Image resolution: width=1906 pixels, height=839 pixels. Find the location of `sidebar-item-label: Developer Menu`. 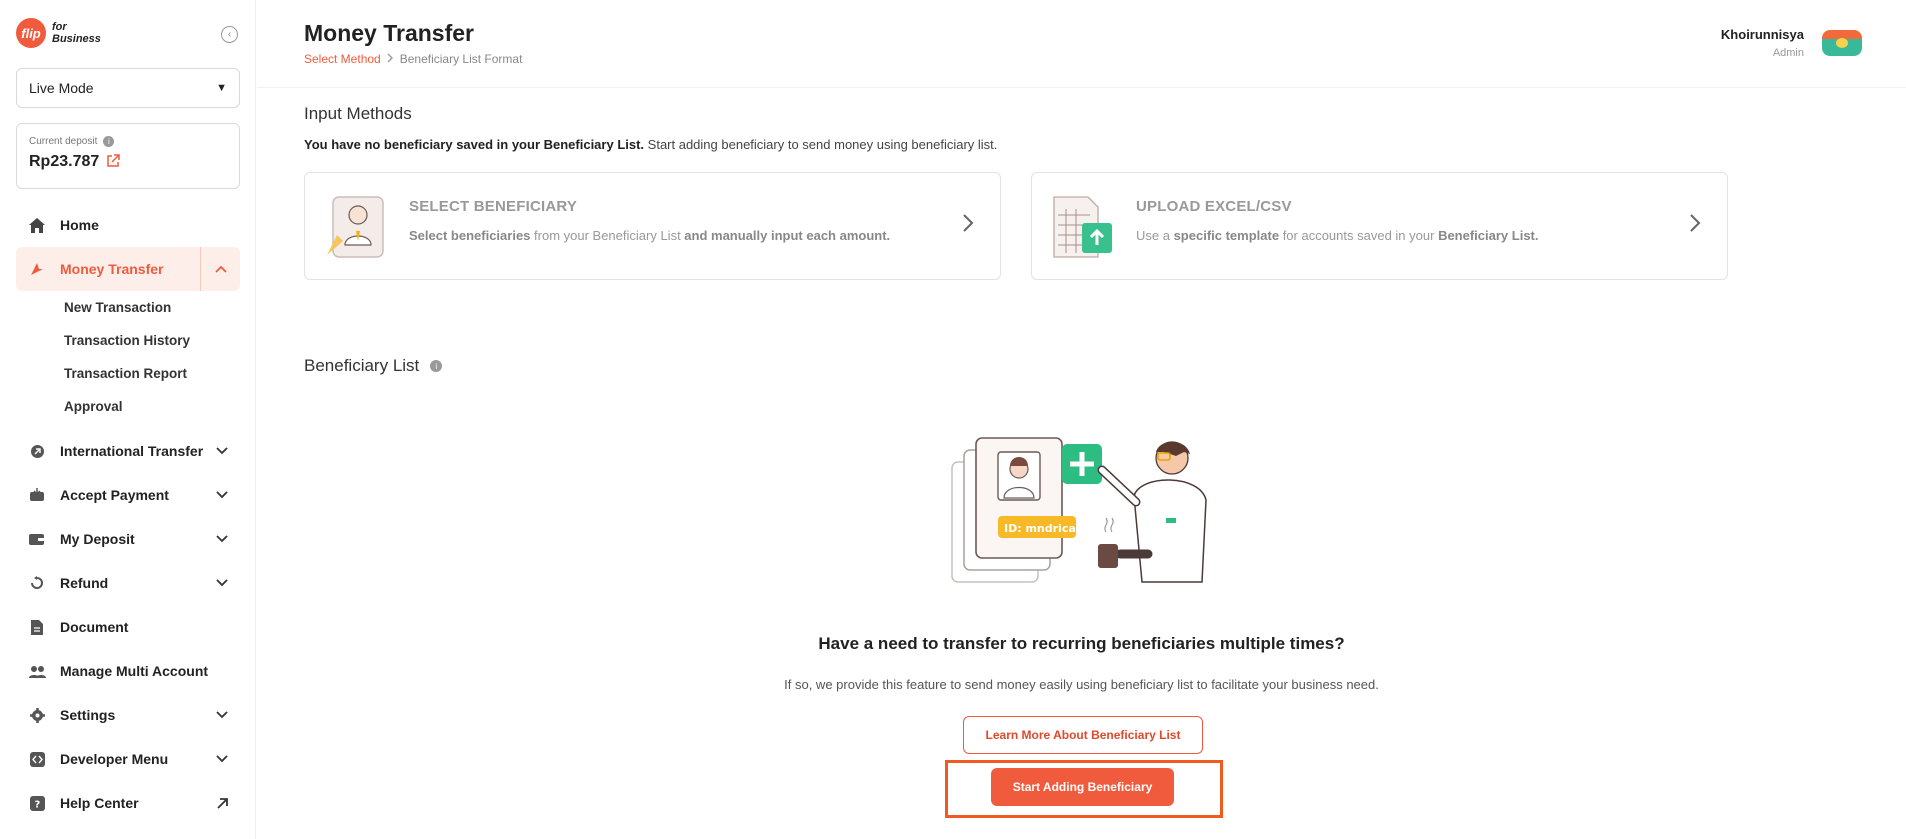

sidebar-item-label: Developer Menu is located at coordinates (114, 759).